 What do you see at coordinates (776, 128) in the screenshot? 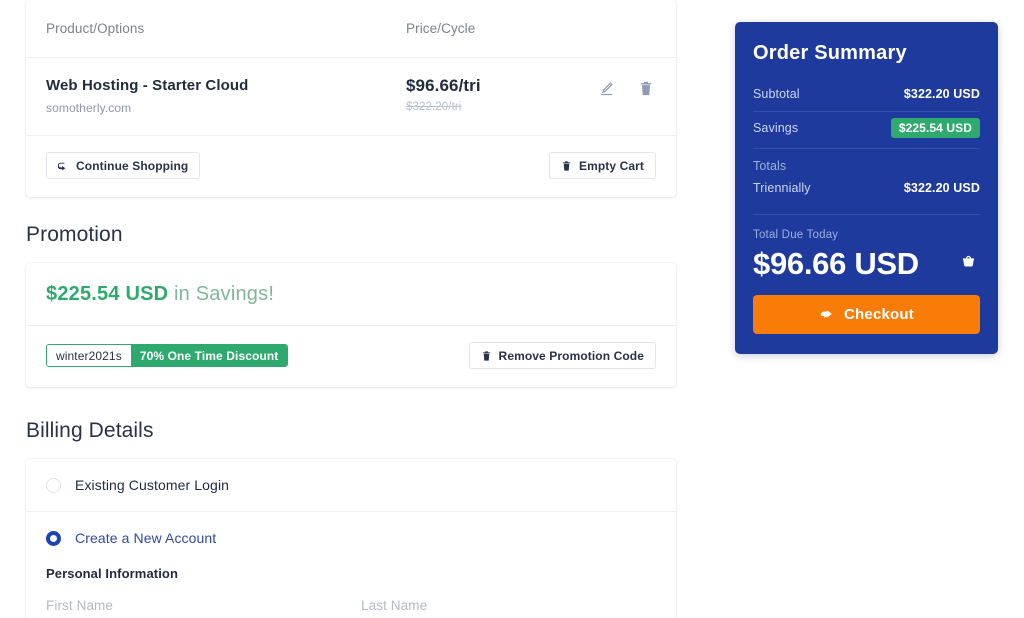
I see `summary-savings-label: Savings` at bounding box center [776, 128].